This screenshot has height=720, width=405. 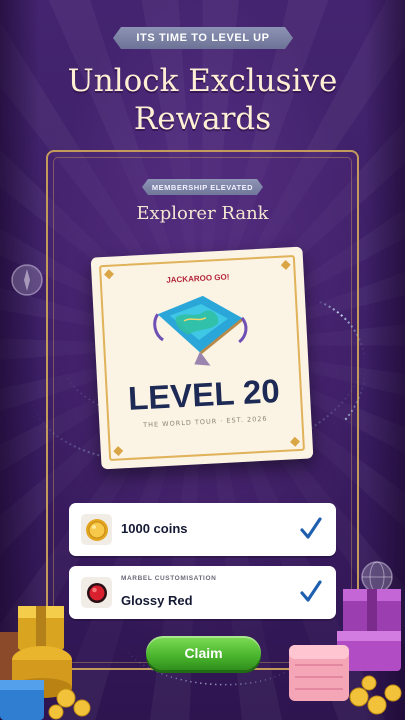 What do you see at coordinates (200, 330) in the screenshot?
I see `treasure-map-icon` at bounding box center [200, 330].